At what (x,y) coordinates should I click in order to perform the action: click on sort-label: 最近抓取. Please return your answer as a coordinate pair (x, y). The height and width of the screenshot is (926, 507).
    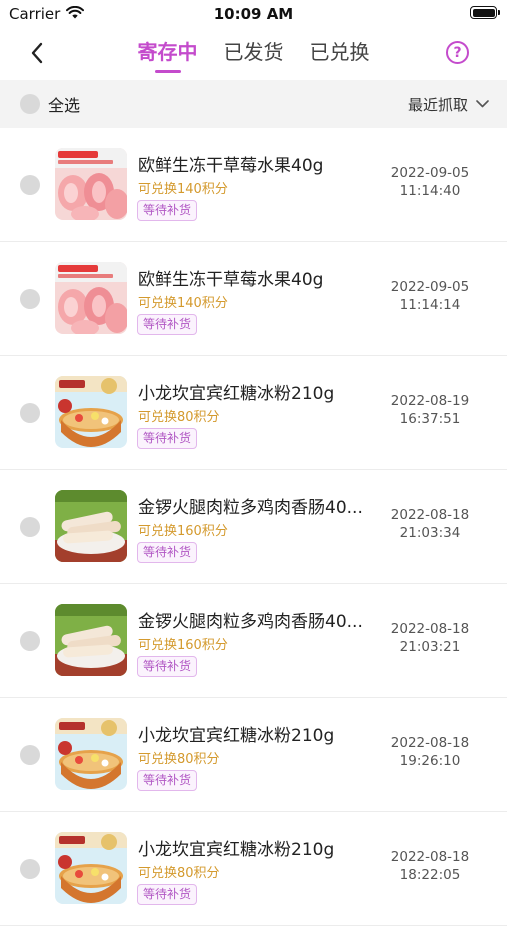
    Looking at the image, I should click on (437, 104).